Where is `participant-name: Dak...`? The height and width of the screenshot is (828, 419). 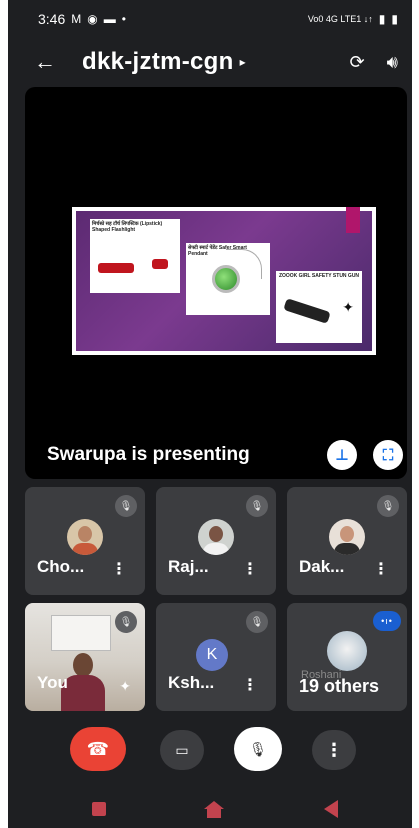
participant-name: Dak... is located at coordinates (322, 566).